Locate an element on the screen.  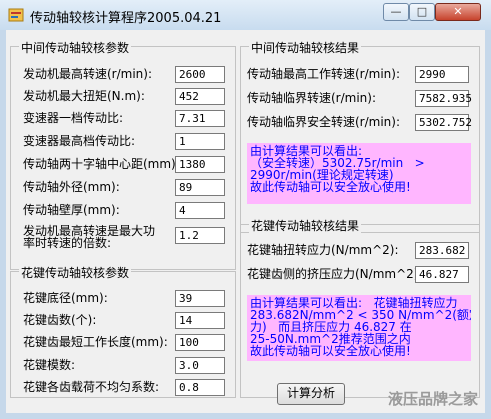
engine-max-speed-input: 2600 is located at coordinates (200, 74).